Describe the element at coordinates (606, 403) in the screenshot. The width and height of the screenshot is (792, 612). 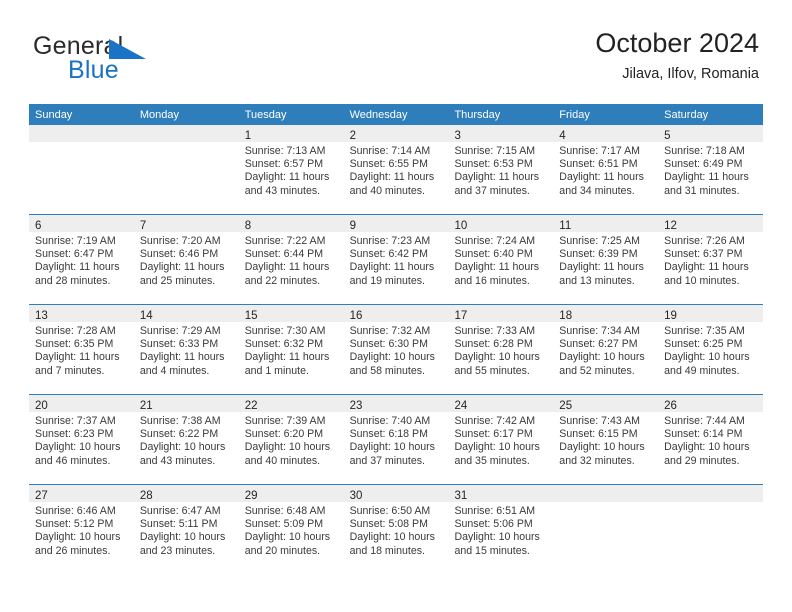
I see `day-number-band: 25` at that location.